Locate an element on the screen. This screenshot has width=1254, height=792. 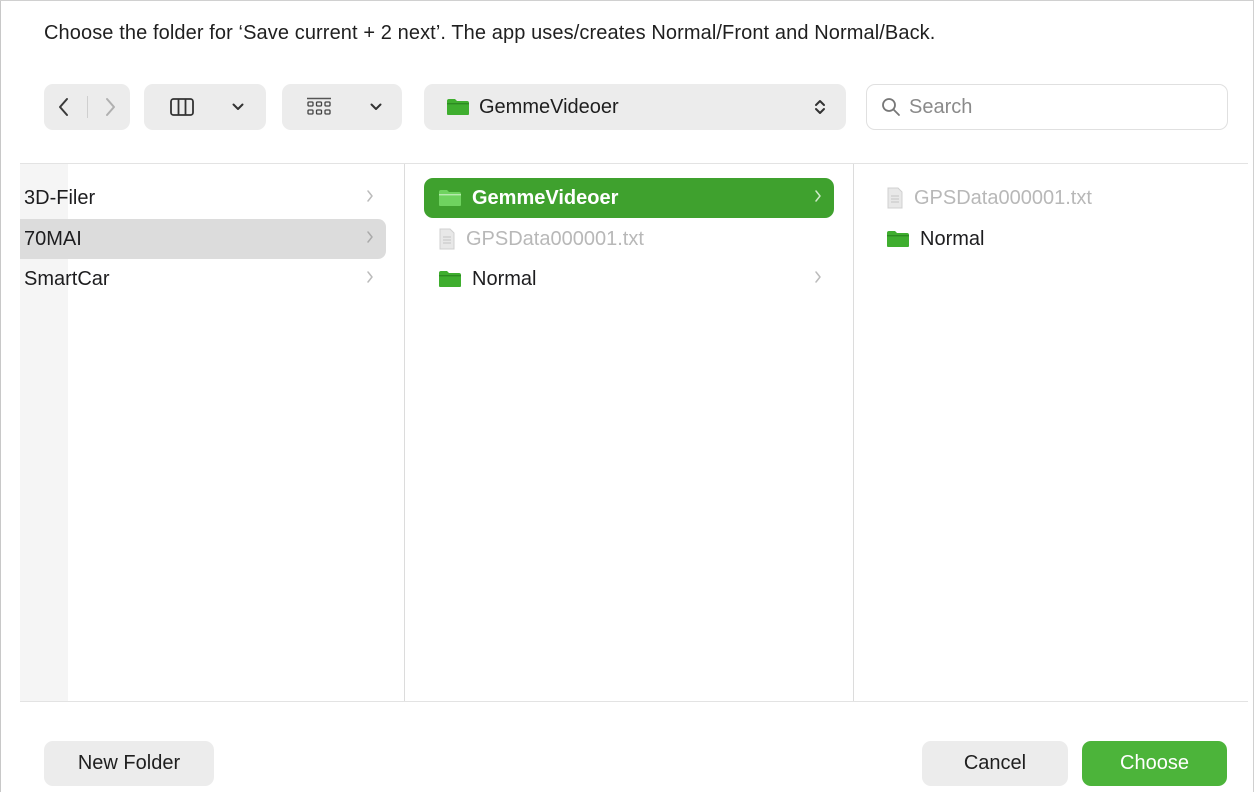
item-label: 70MAI is located at coordinates (53, 238).